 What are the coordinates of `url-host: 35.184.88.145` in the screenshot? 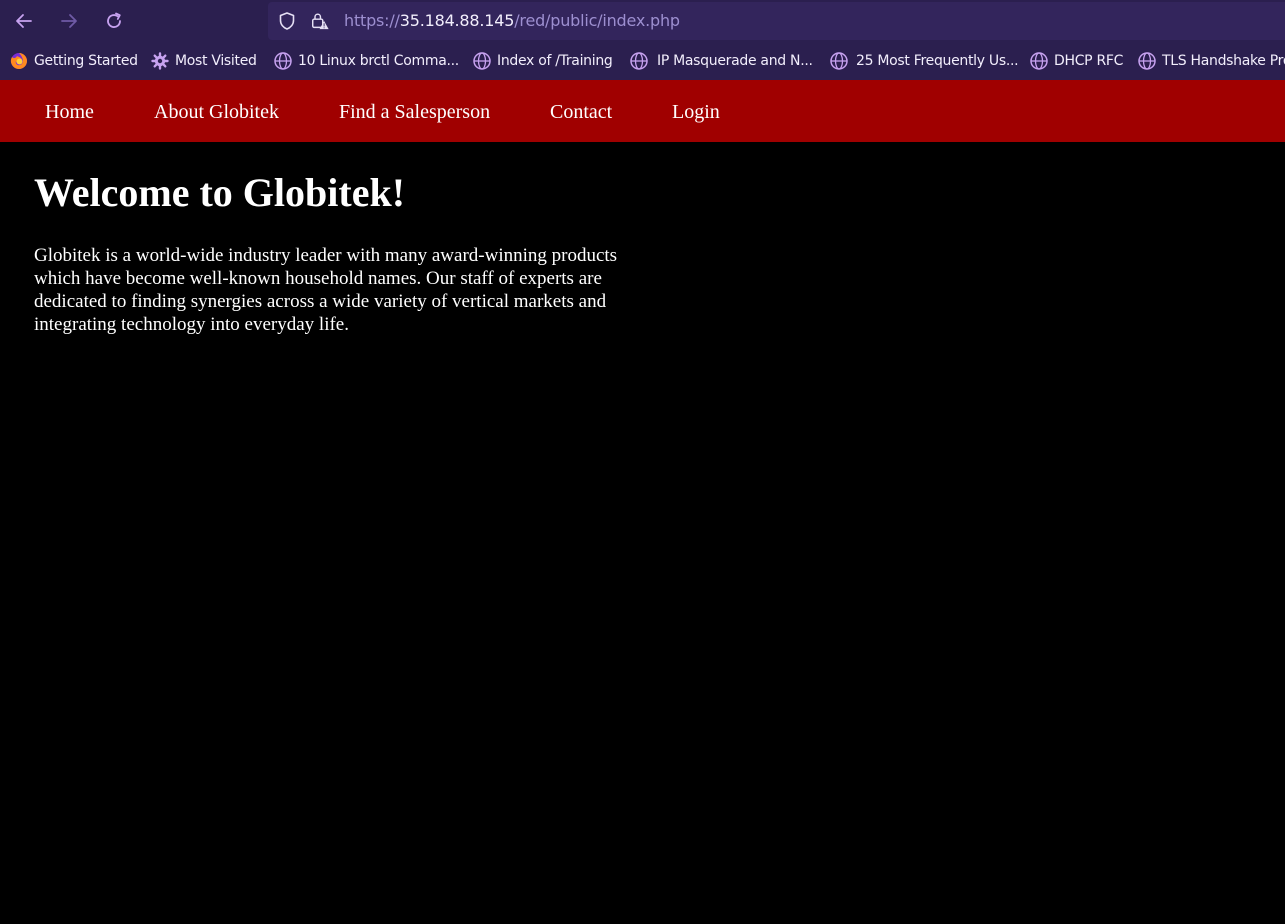 It's located at (457, 20).